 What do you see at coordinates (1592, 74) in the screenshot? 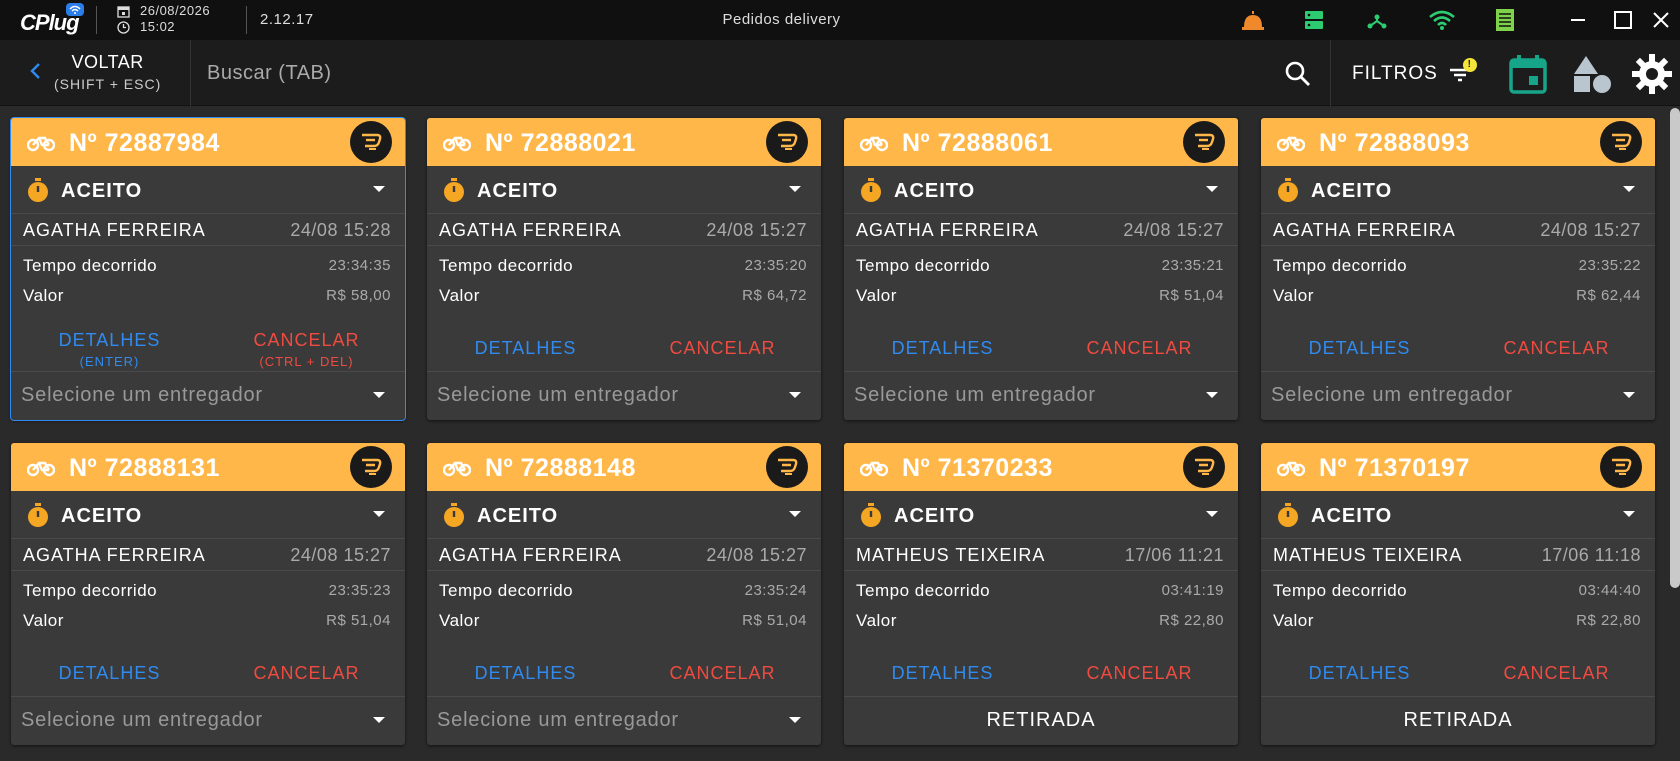
I see `shapes-icon` at bounding box center [1592, 74].